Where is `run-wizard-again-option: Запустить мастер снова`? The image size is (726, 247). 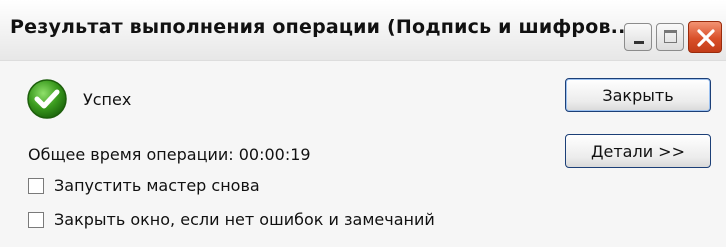 run-wizard-again-option: Запустить мастер снова is located at coordinates (144, 185).